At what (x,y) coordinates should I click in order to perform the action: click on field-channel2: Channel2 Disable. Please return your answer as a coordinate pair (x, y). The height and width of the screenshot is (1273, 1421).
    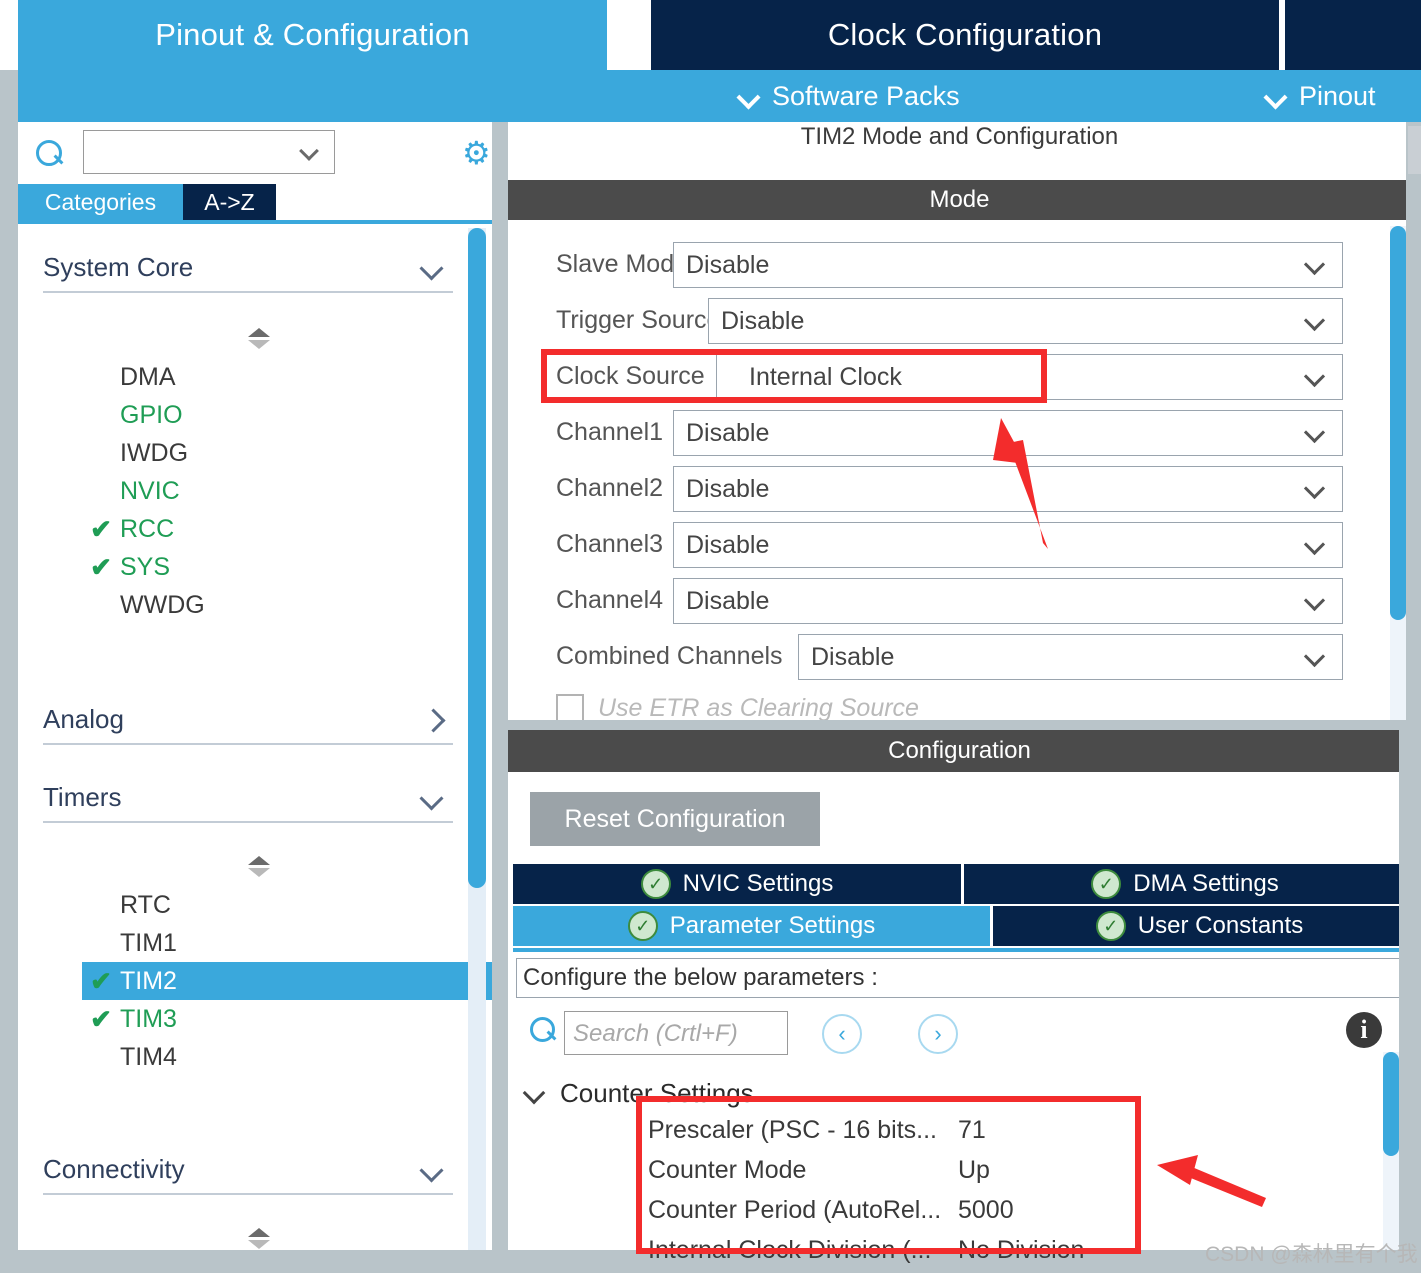
    Looking at the image, I should click on (950, 490).